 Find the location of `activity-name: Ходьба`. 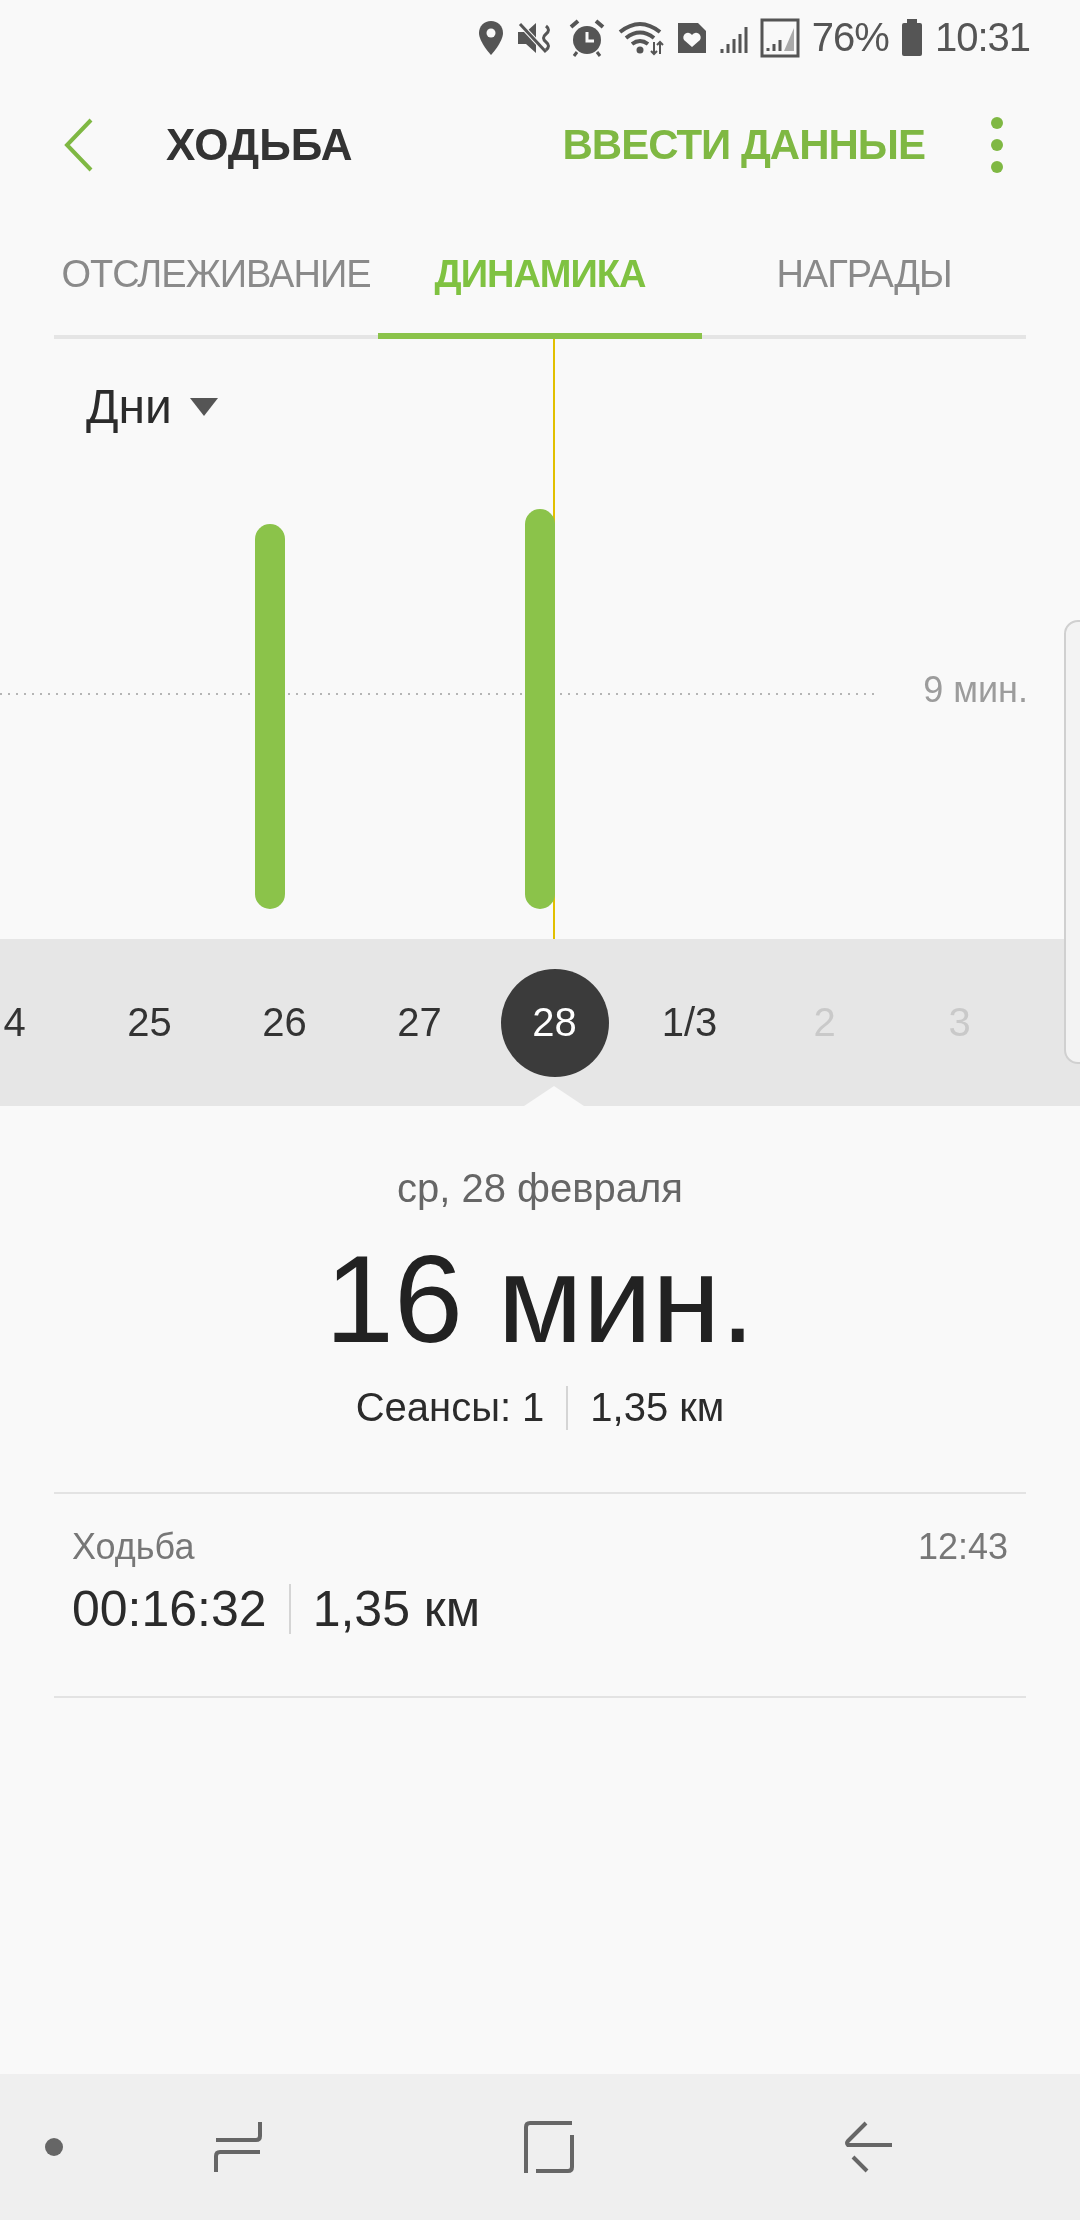

activity-name: Ходьба is located at coordinates (133, 1547).